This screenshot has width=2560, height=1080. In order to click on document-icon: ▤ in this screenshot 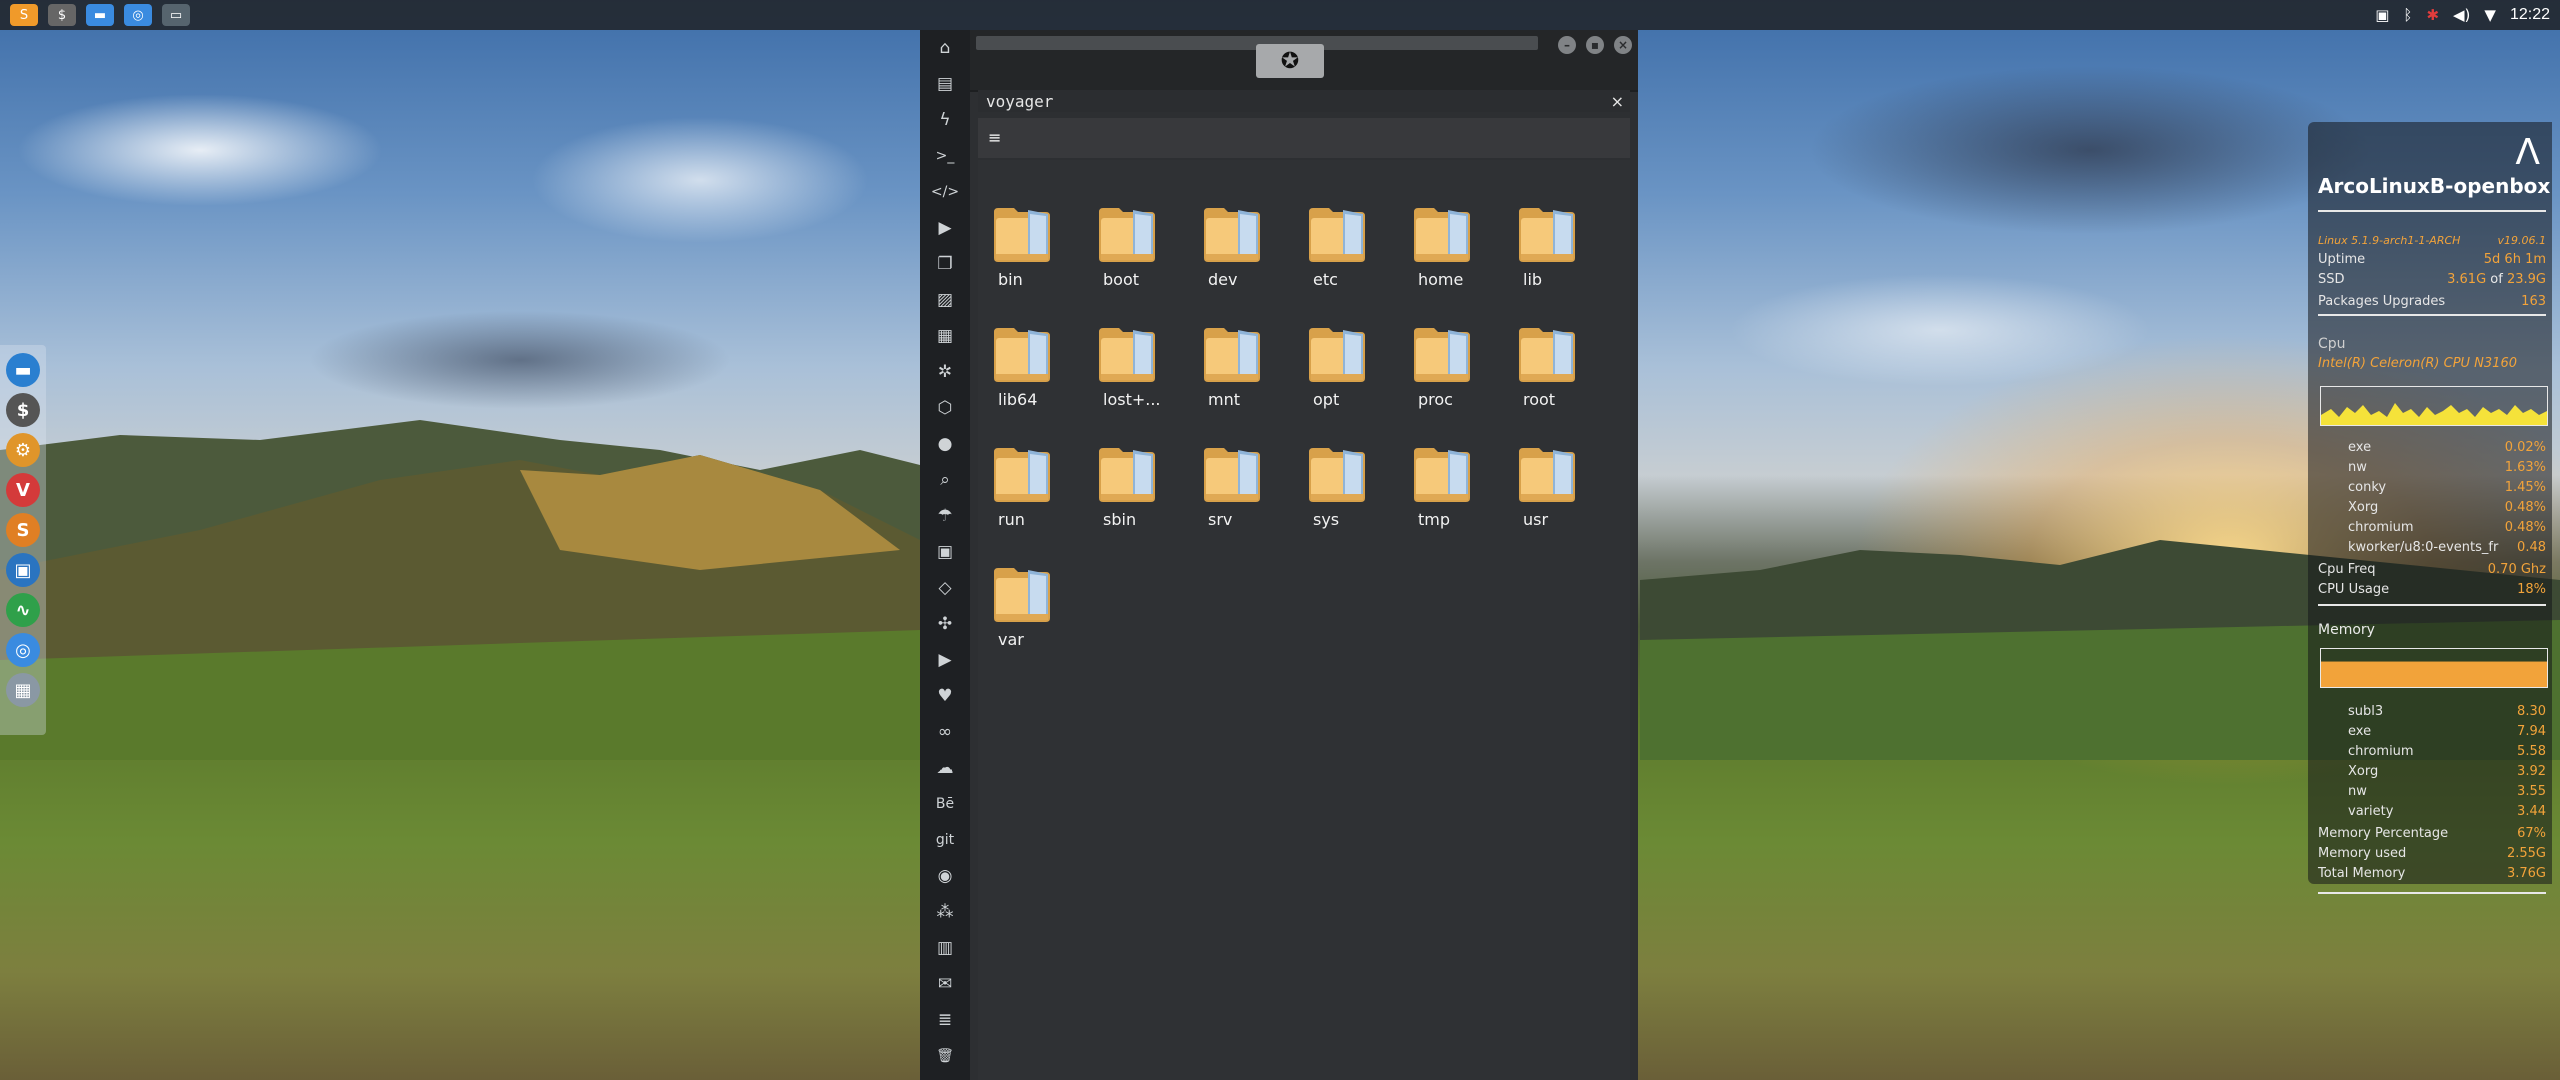, I will do `click(945, 84)`.